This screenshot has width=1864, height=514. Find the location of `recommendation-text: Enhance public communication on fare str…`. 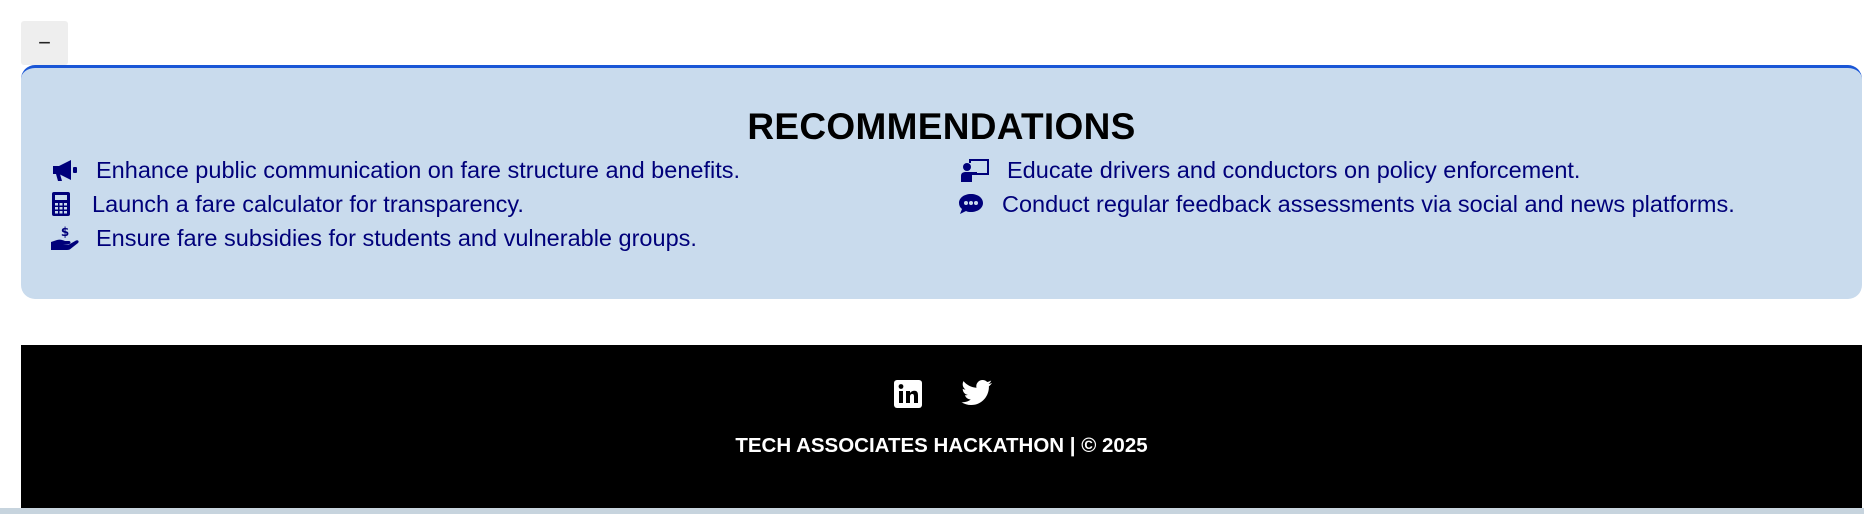

recommendation-text: Enhance public communication on fare str… is located at coordinates (418, 169).